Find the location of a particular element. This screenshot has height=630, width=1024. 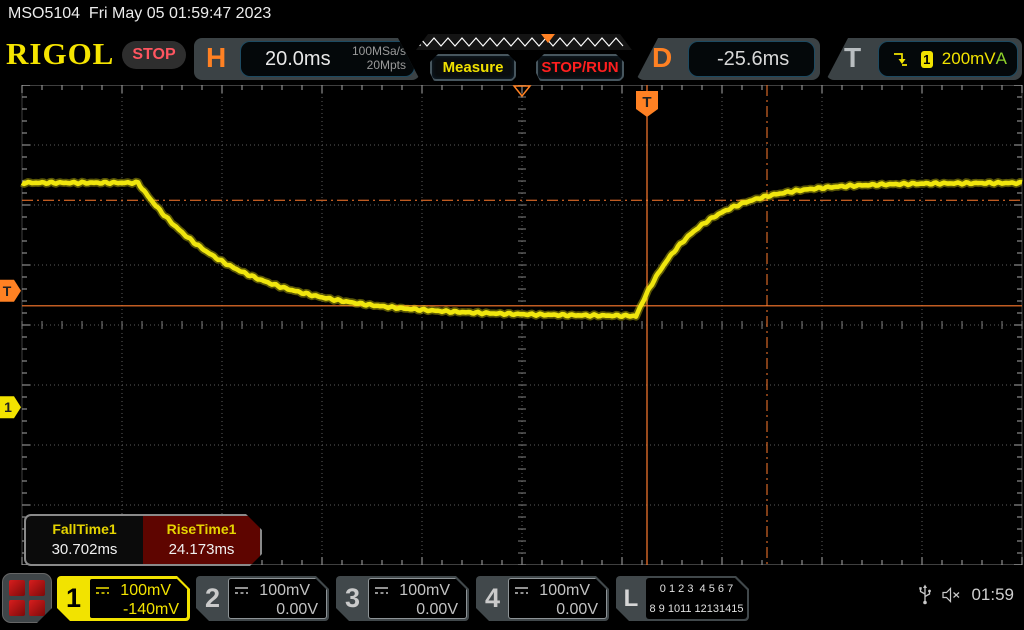

delay-label: D is located at coordinates (662, 57).